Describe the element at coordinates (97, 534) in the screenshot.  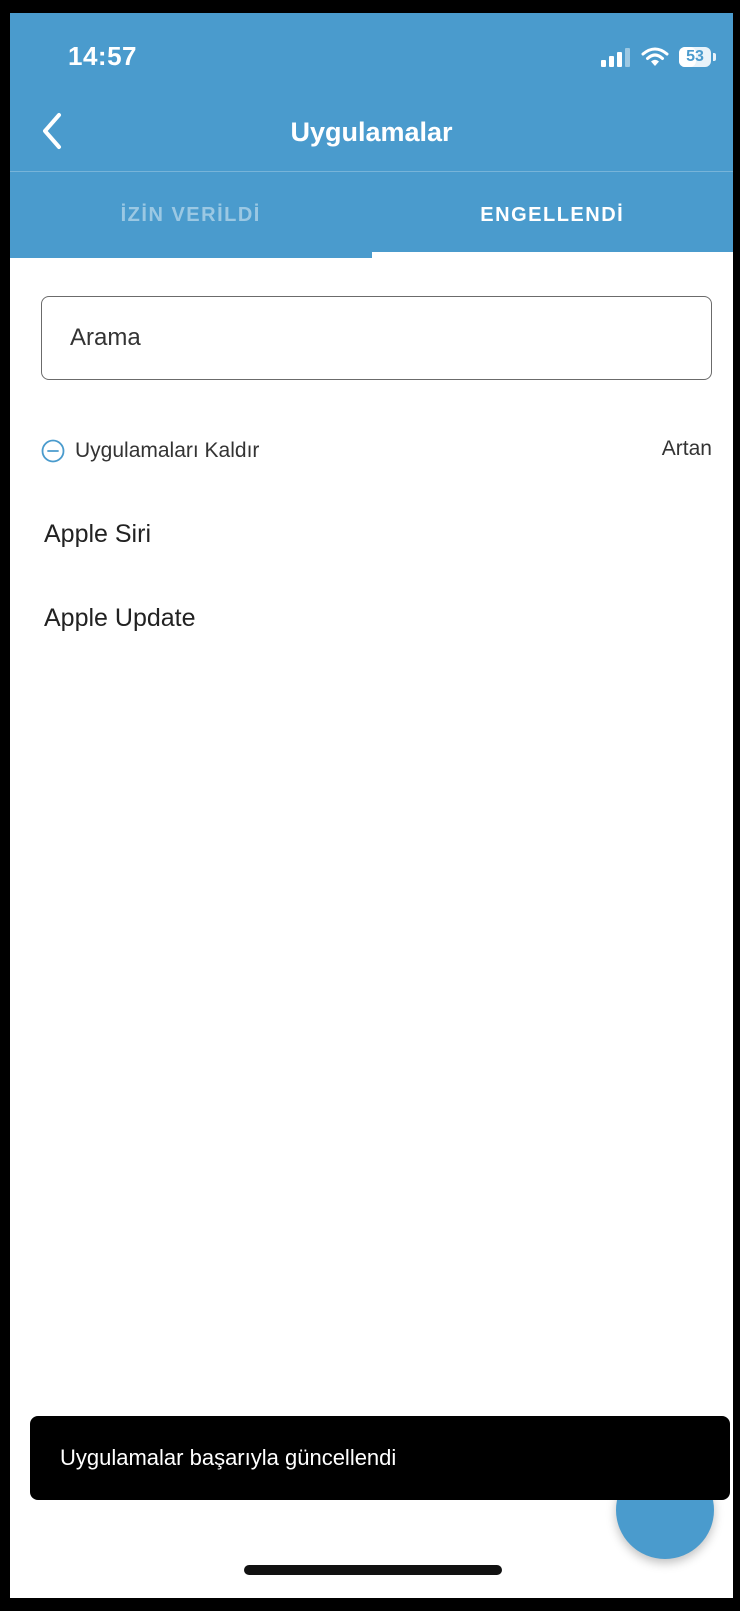
I see `list-item: Apple Siri` at that location.